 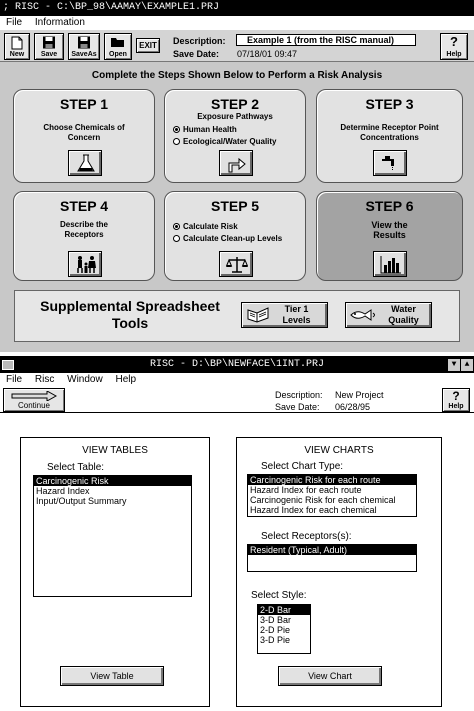 What do you see at coordinates (389, 104) in the screenshot?
I see `step-3-title: STEP 3` at bounding box center [389, 104].